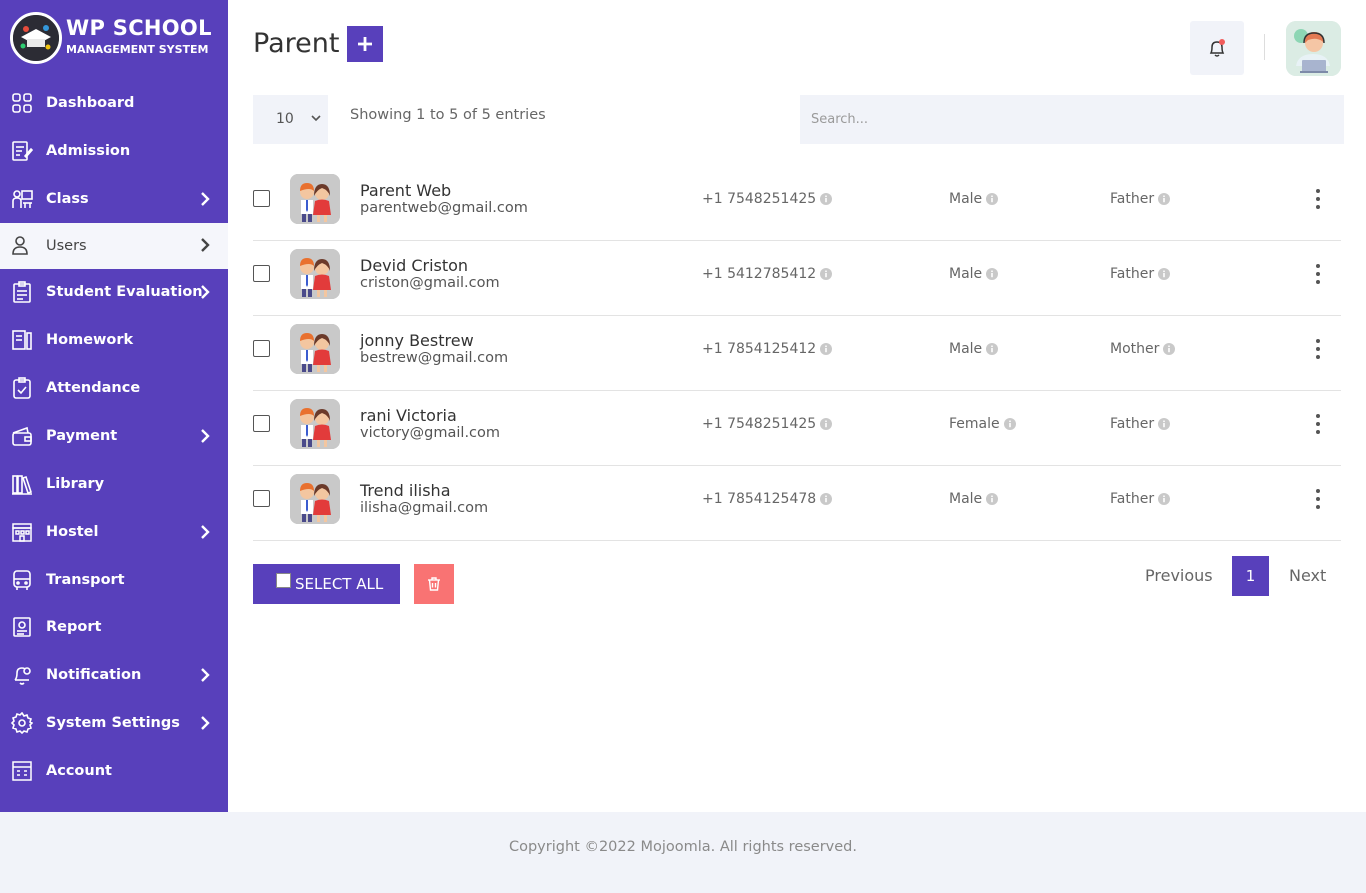 The image size is (1366, 893). Describe the element at coordinates (114, 292) in the screenshot. I see `sidebar-item-student-evaluation: Student Evaluation` at that location.